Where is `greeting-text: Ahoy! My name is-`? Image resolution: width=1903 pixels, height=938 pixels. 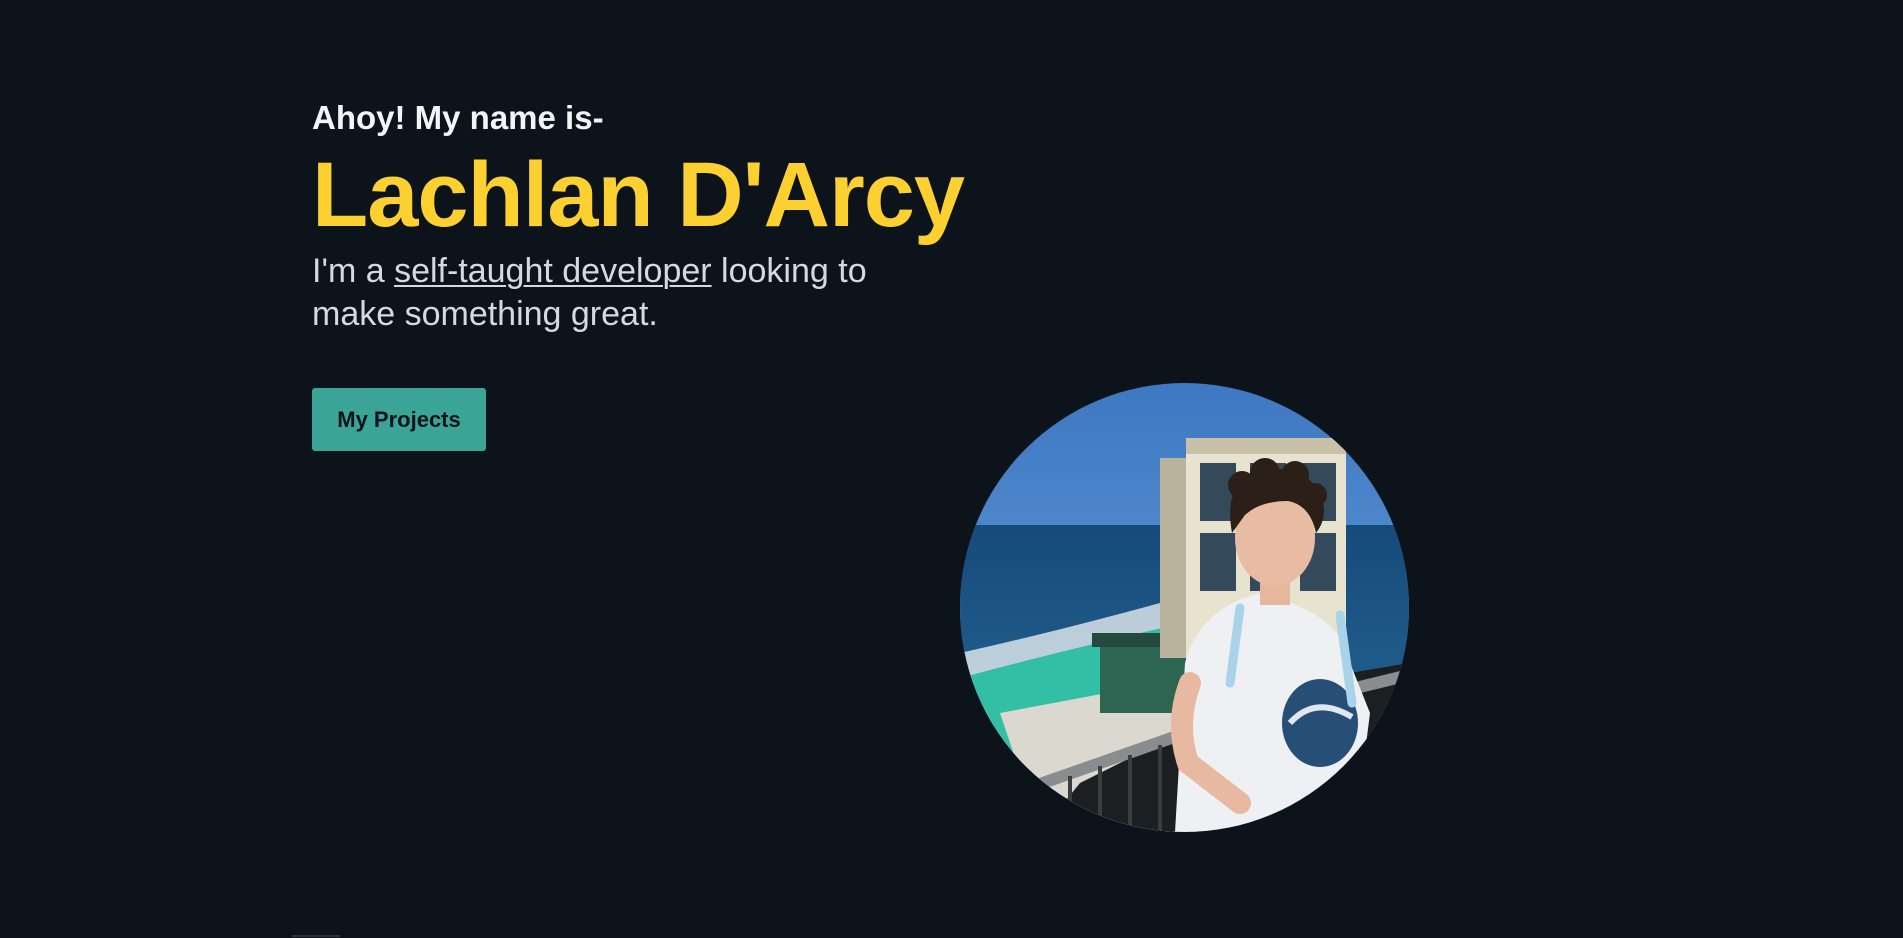 greeting-text: Ahoy! My name is- is located at coordinates (458, 117).